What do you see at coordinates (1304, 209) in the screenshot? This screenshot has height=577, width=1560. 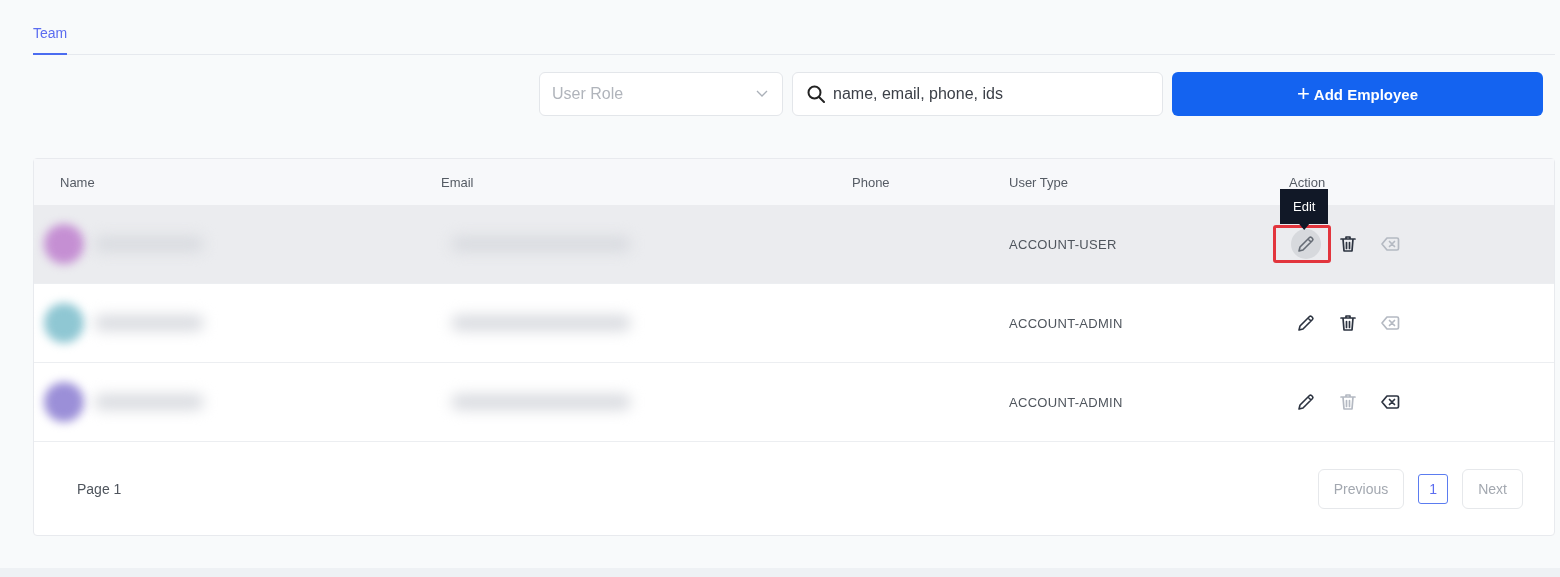 I see `tooltip: Edit` at bounding box center [1304, 209].